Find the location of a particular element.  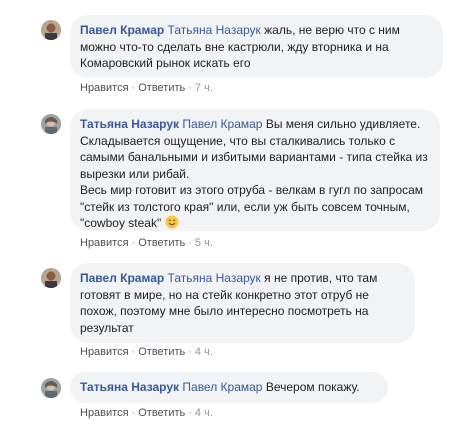

comment-actions: Нравится · Ответить · 7 ч. is located at coordinates (146, 88).